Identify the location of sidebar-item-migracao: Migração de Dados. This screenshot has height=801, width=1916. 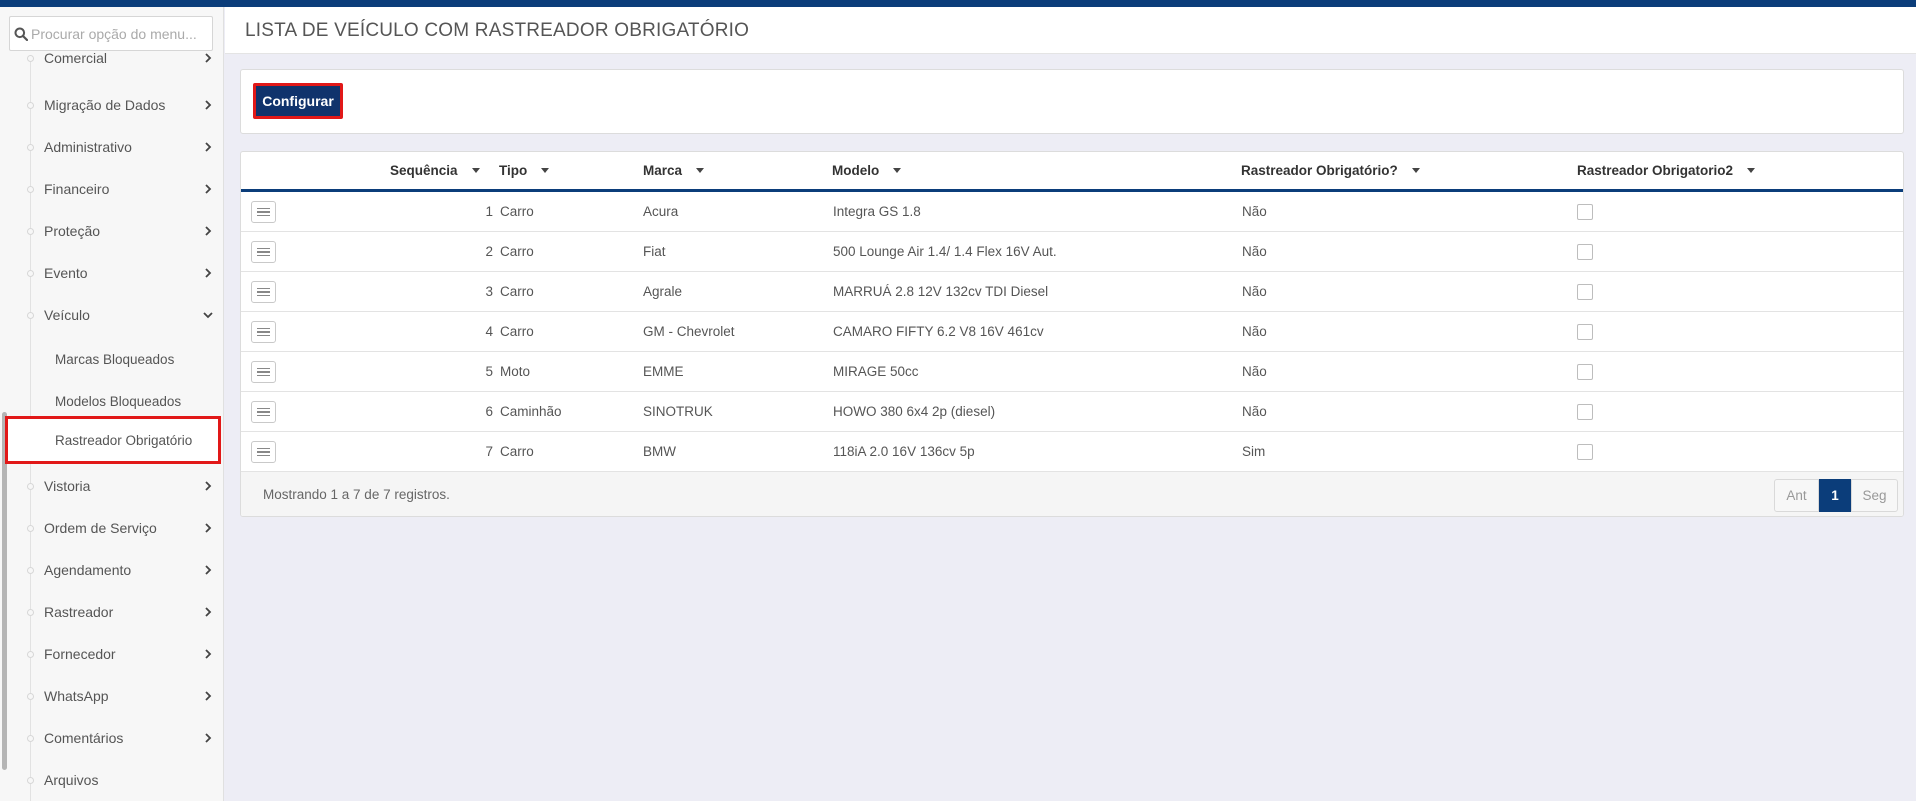
(111, 105).